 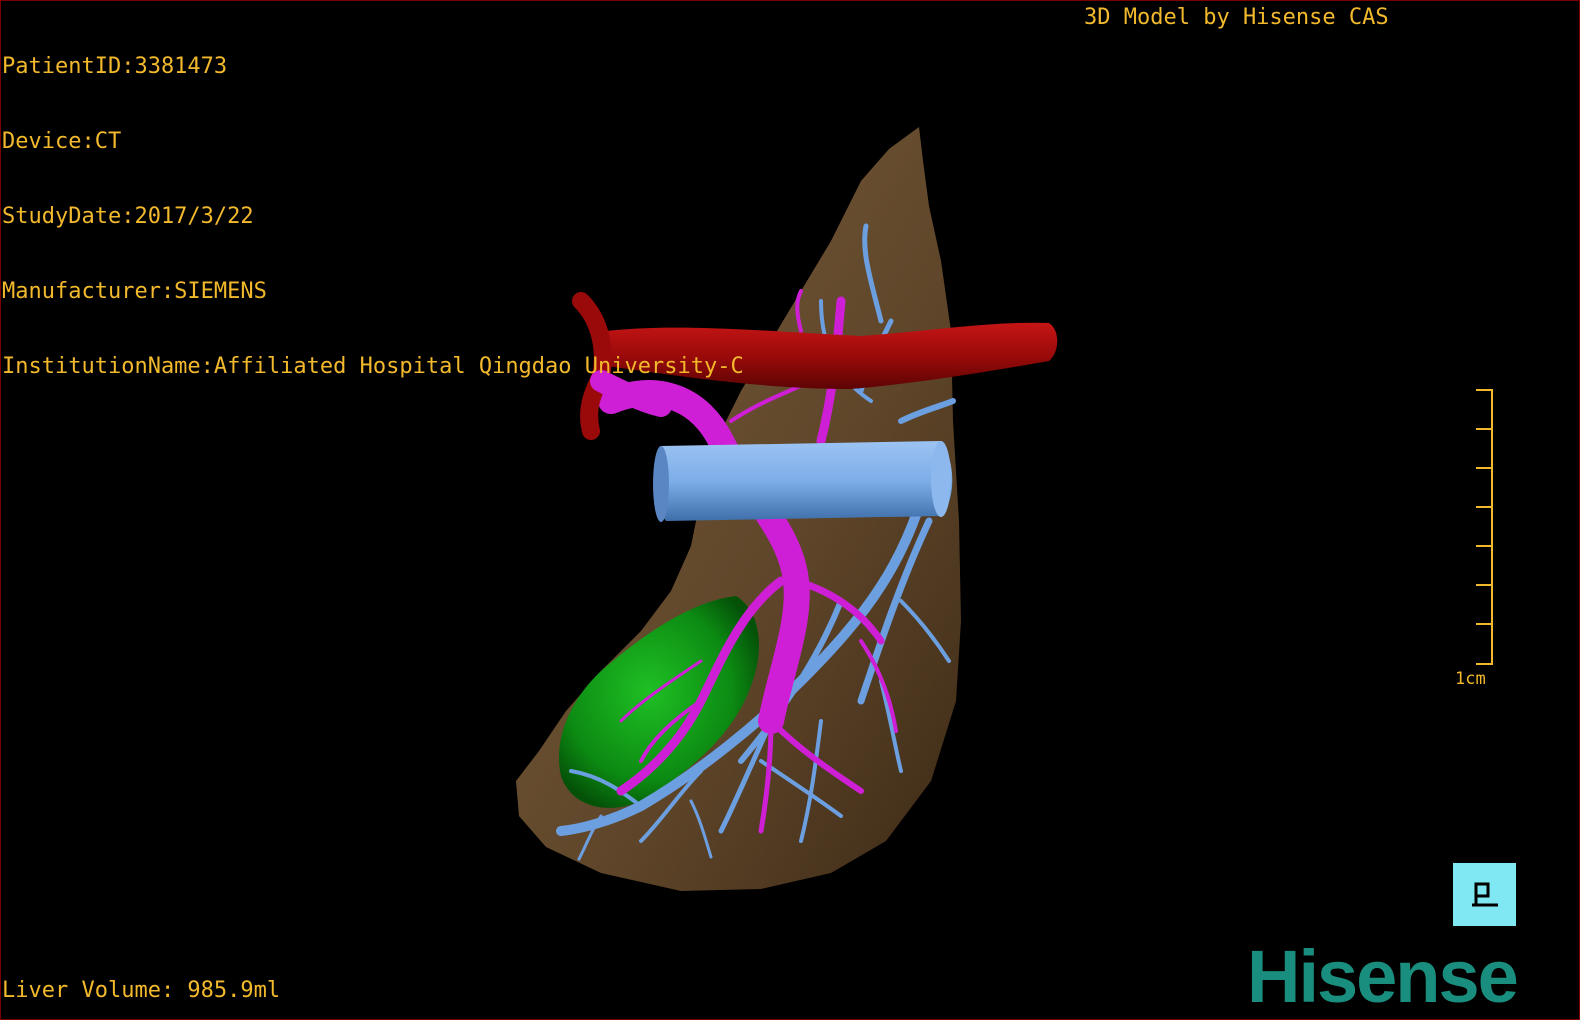 What do you see at coordinates (1470, 679) in the screenshot?
I see `scale-label: 1cm` at bounding box center [1470, 679].